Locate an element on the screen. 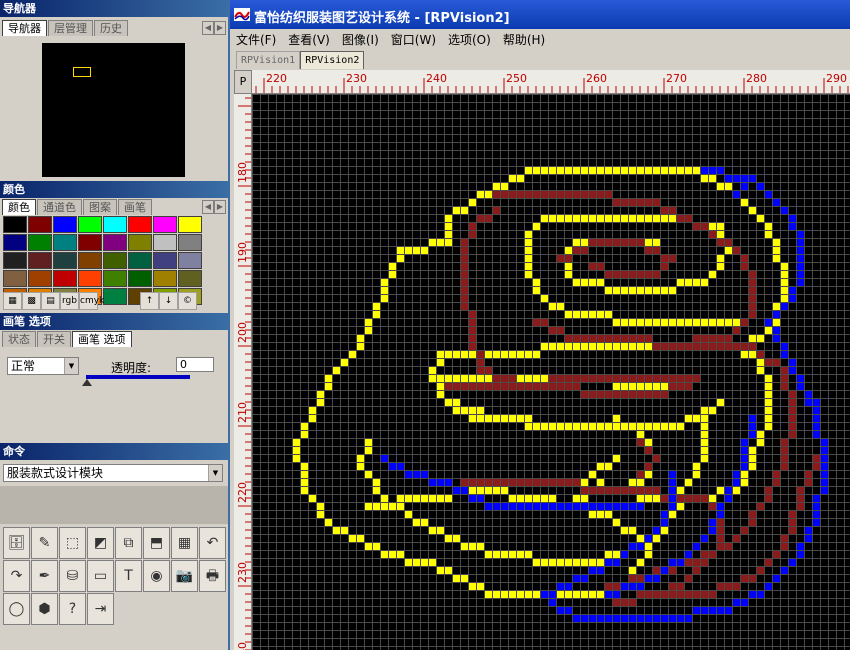 The height and width of the screenshot is (650, 850). camera-icon: 📷 is located at coordinates (184, 576).